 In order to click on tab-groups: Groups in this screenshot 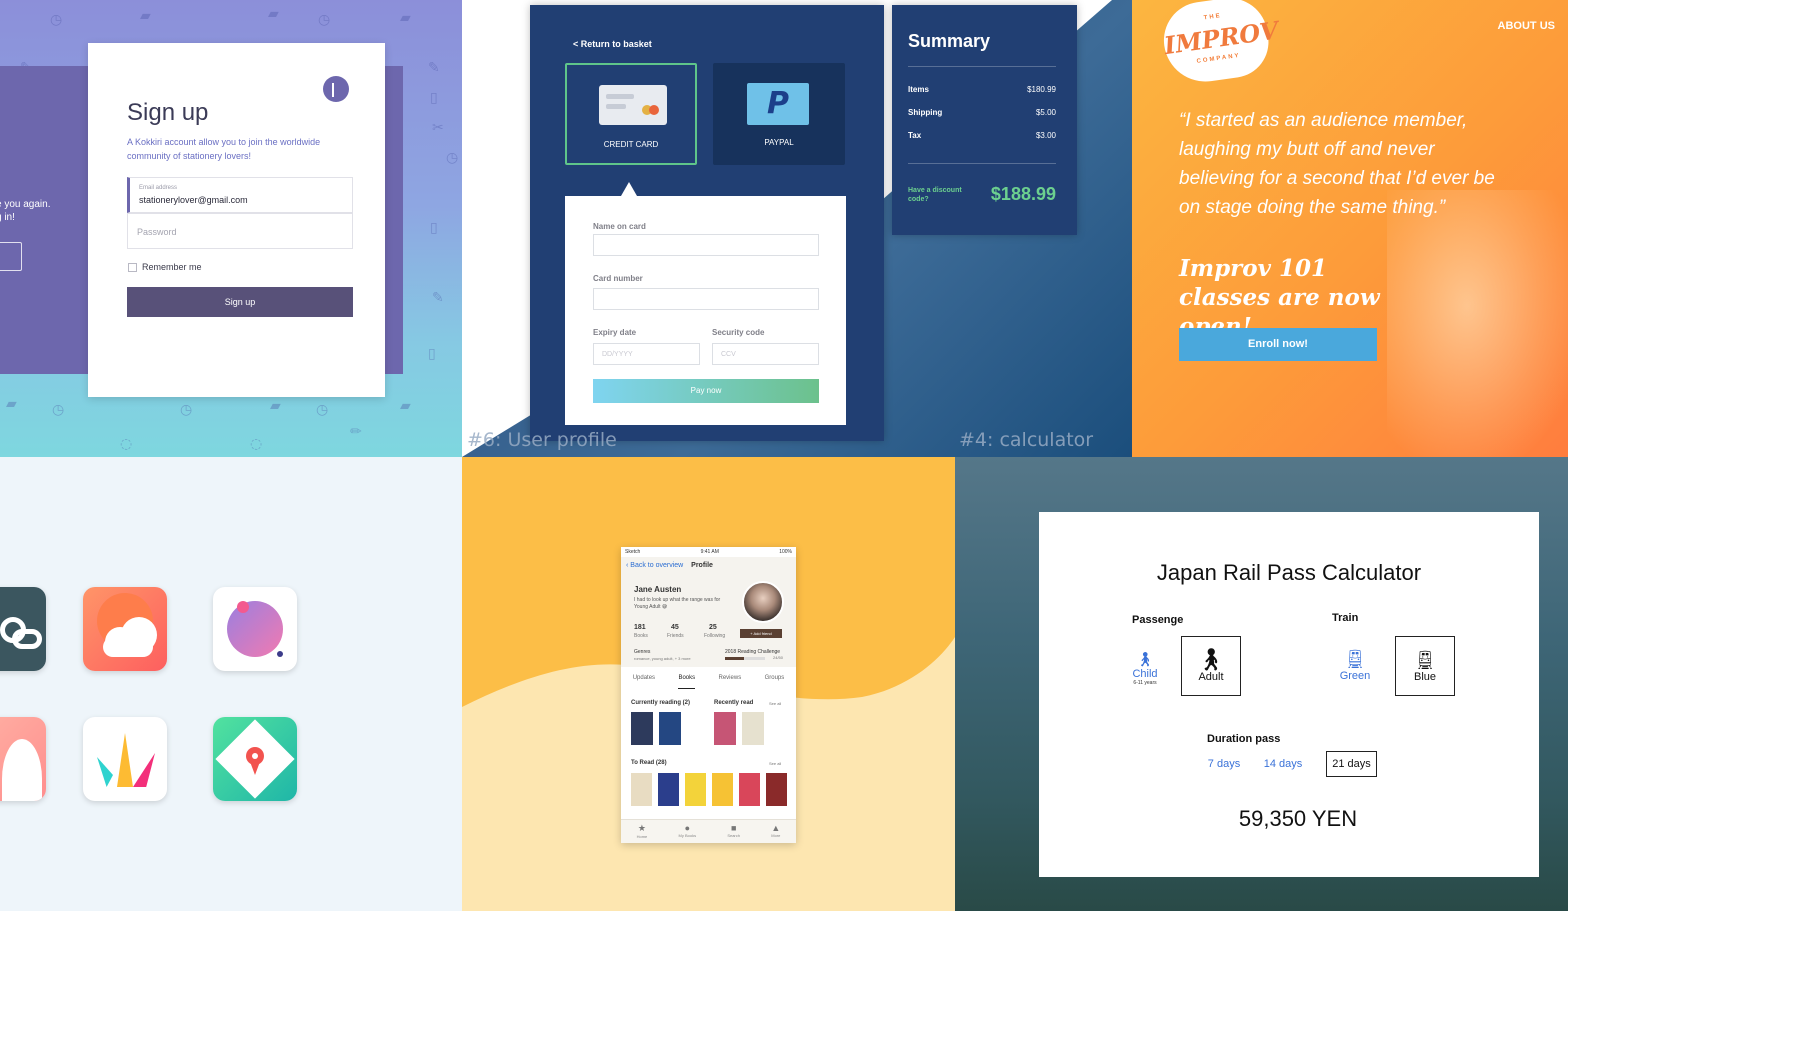, I will do `click(775, 682)`.